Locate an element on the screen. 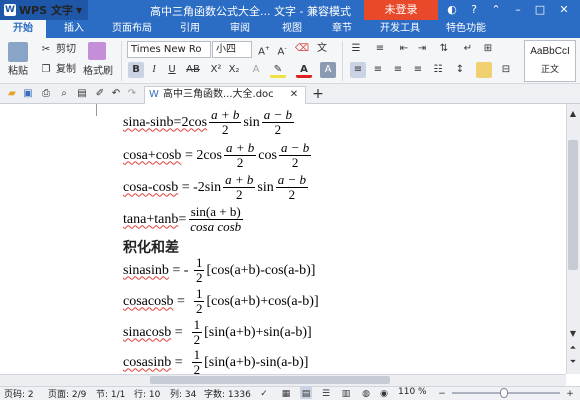 The height and width of the screenshot is (400, 580). clear-format-icon: ⌫ is located at coordinates (302, 49).